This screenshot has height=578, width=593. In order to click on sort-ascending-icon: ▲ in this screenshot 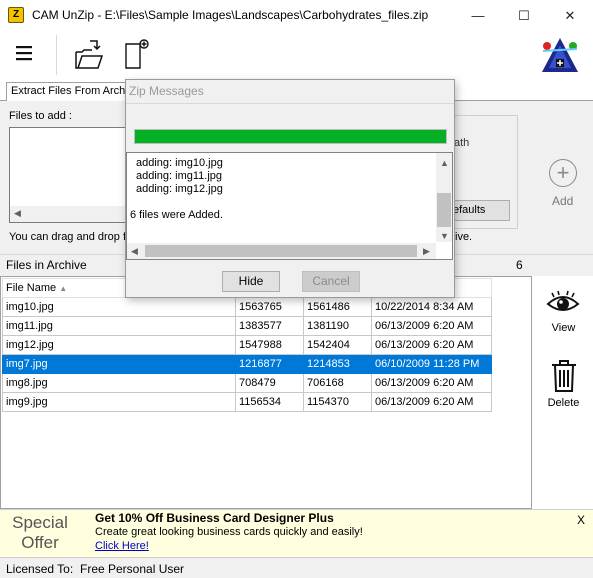, I will do `click(63, 288)`.